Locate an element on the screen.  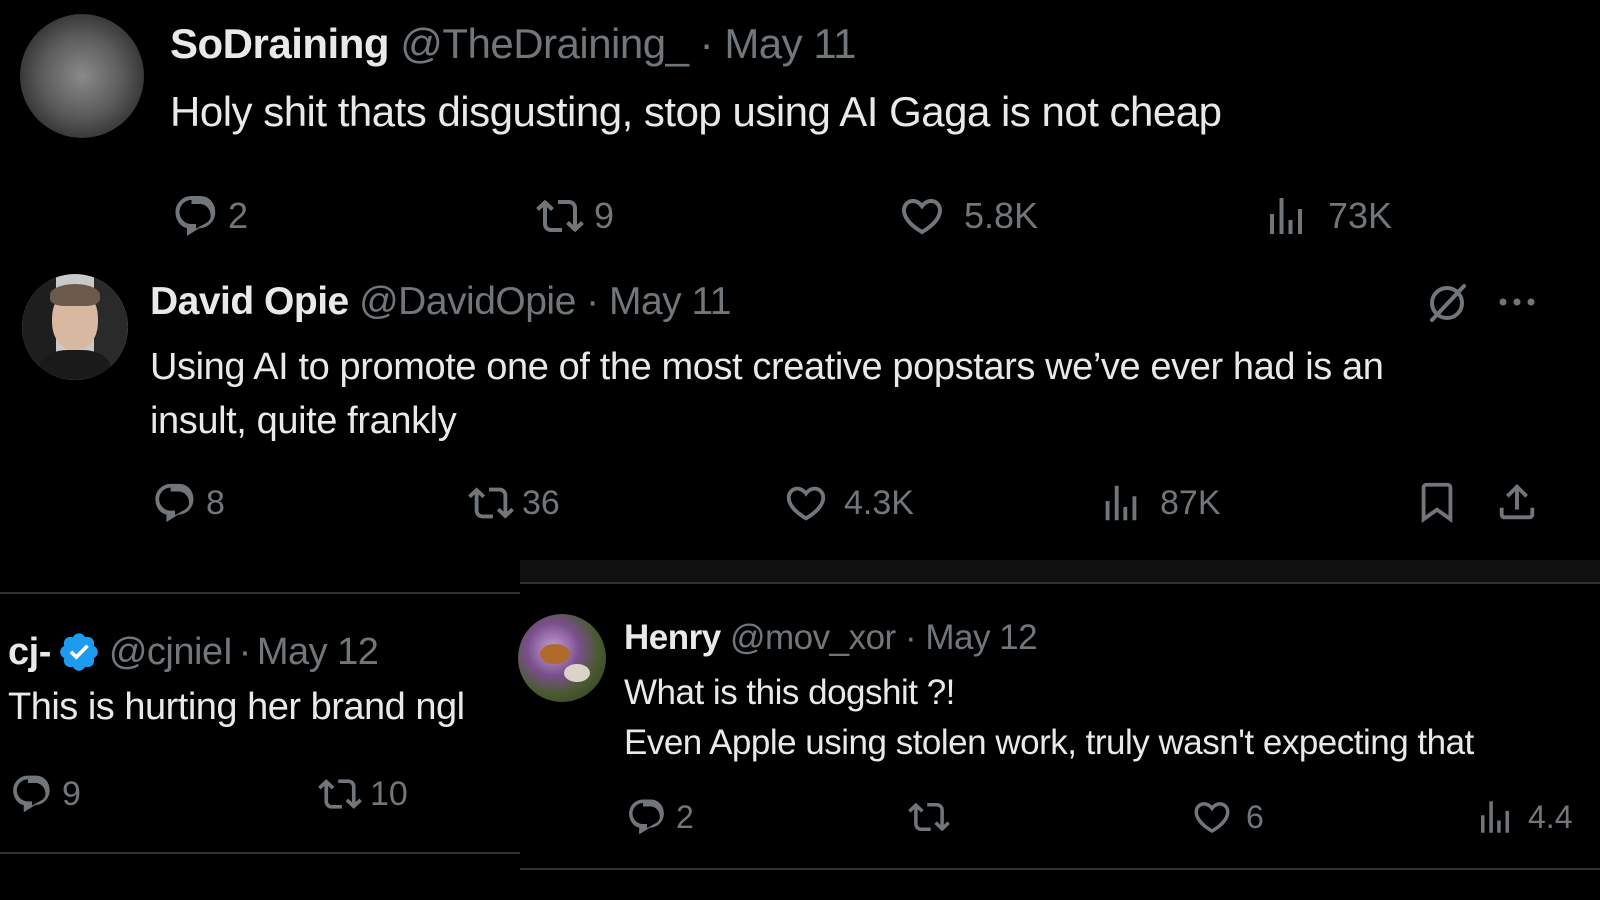
retweet-button: 10 is located at coordinates (361, 794).